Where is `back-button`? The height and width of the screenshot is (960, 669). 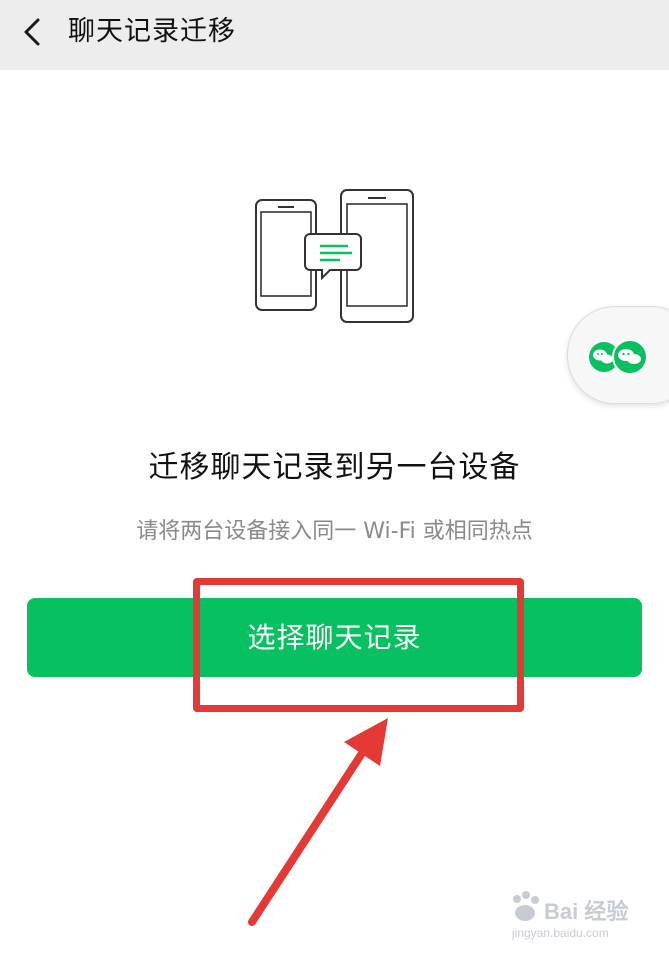
back-button is located at coordinates (34, 32).